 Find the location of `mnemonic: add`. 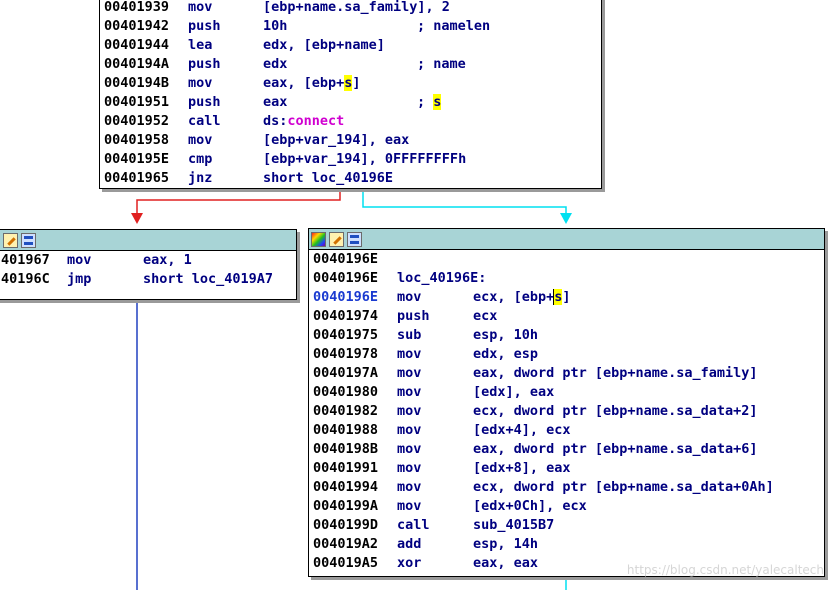

mnemonic: add is located at coordinates (409, 544).